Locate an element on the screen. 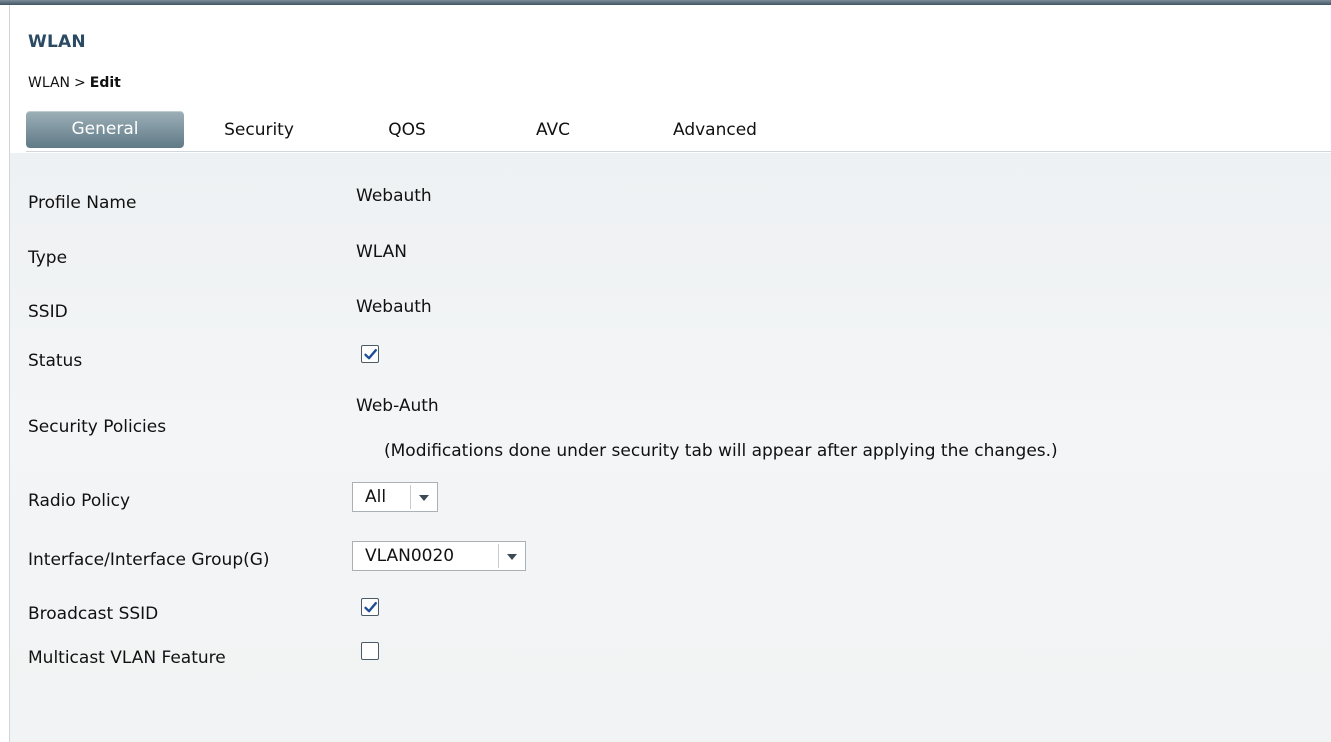 The image size is (1331, 742). radio-policy-dropdown-button is located at coordinates (423, 497).